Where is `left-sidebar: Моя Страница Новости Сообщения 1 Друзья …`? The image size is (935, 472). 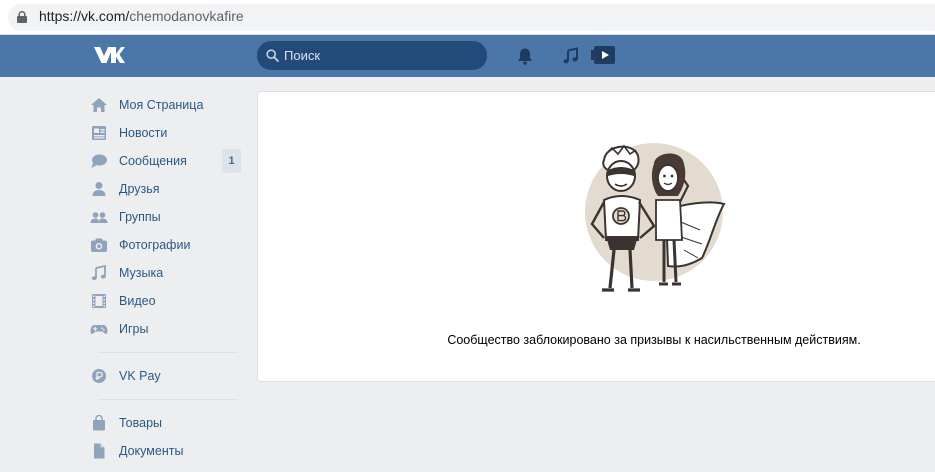
left-sidebar: Моя Страница Новости Сообщения 1 Друзья … is located at coordinates (165, 278).